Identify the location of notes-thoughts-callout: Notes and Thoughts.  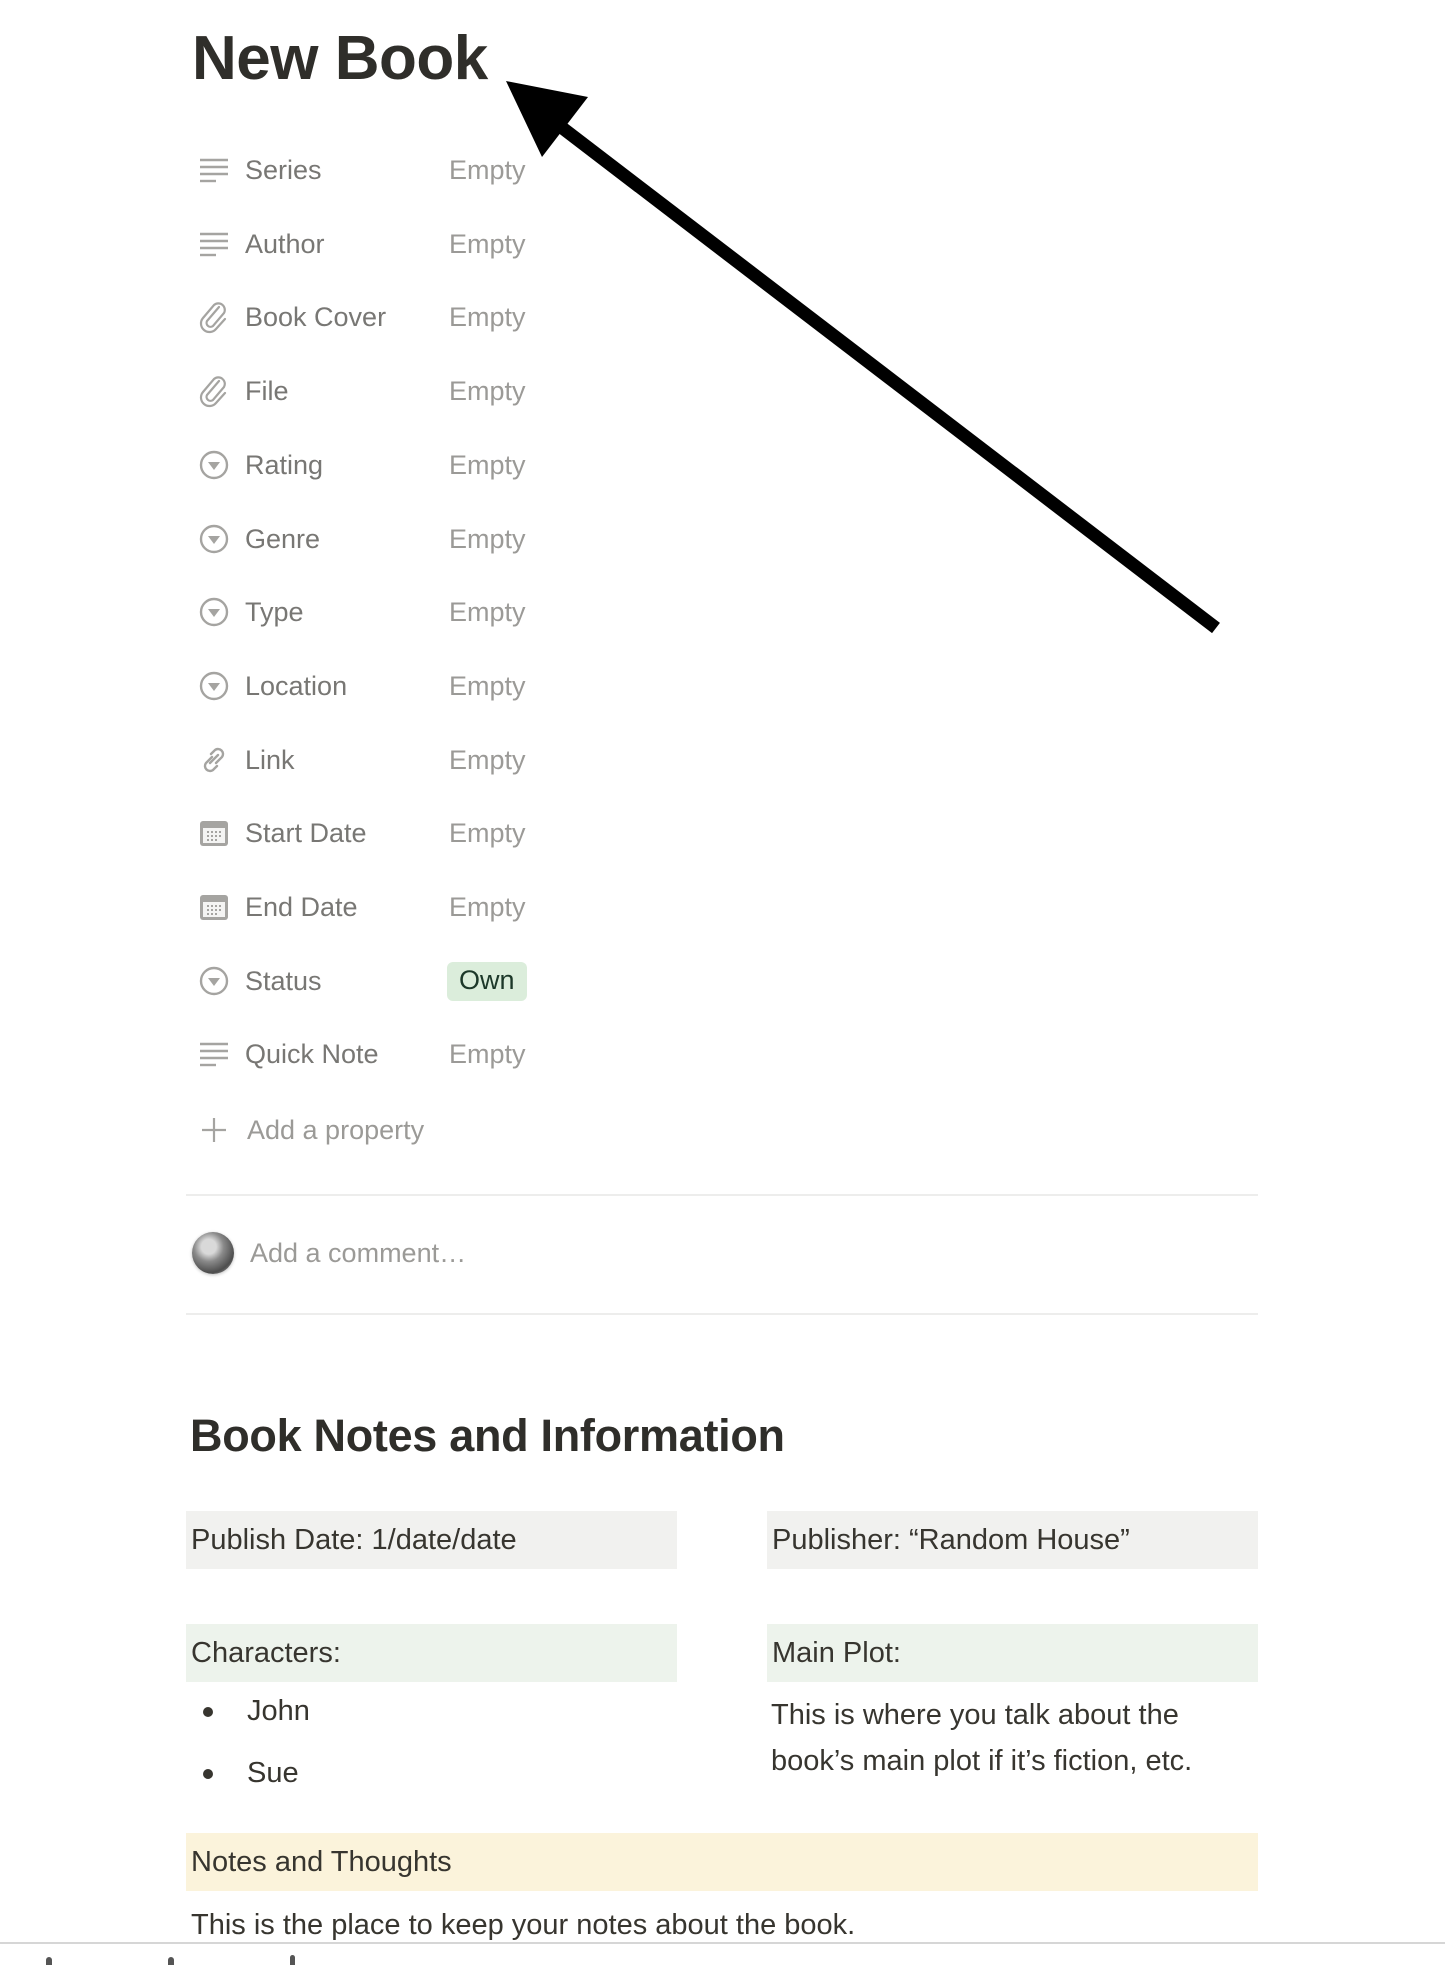
(722, 1862).